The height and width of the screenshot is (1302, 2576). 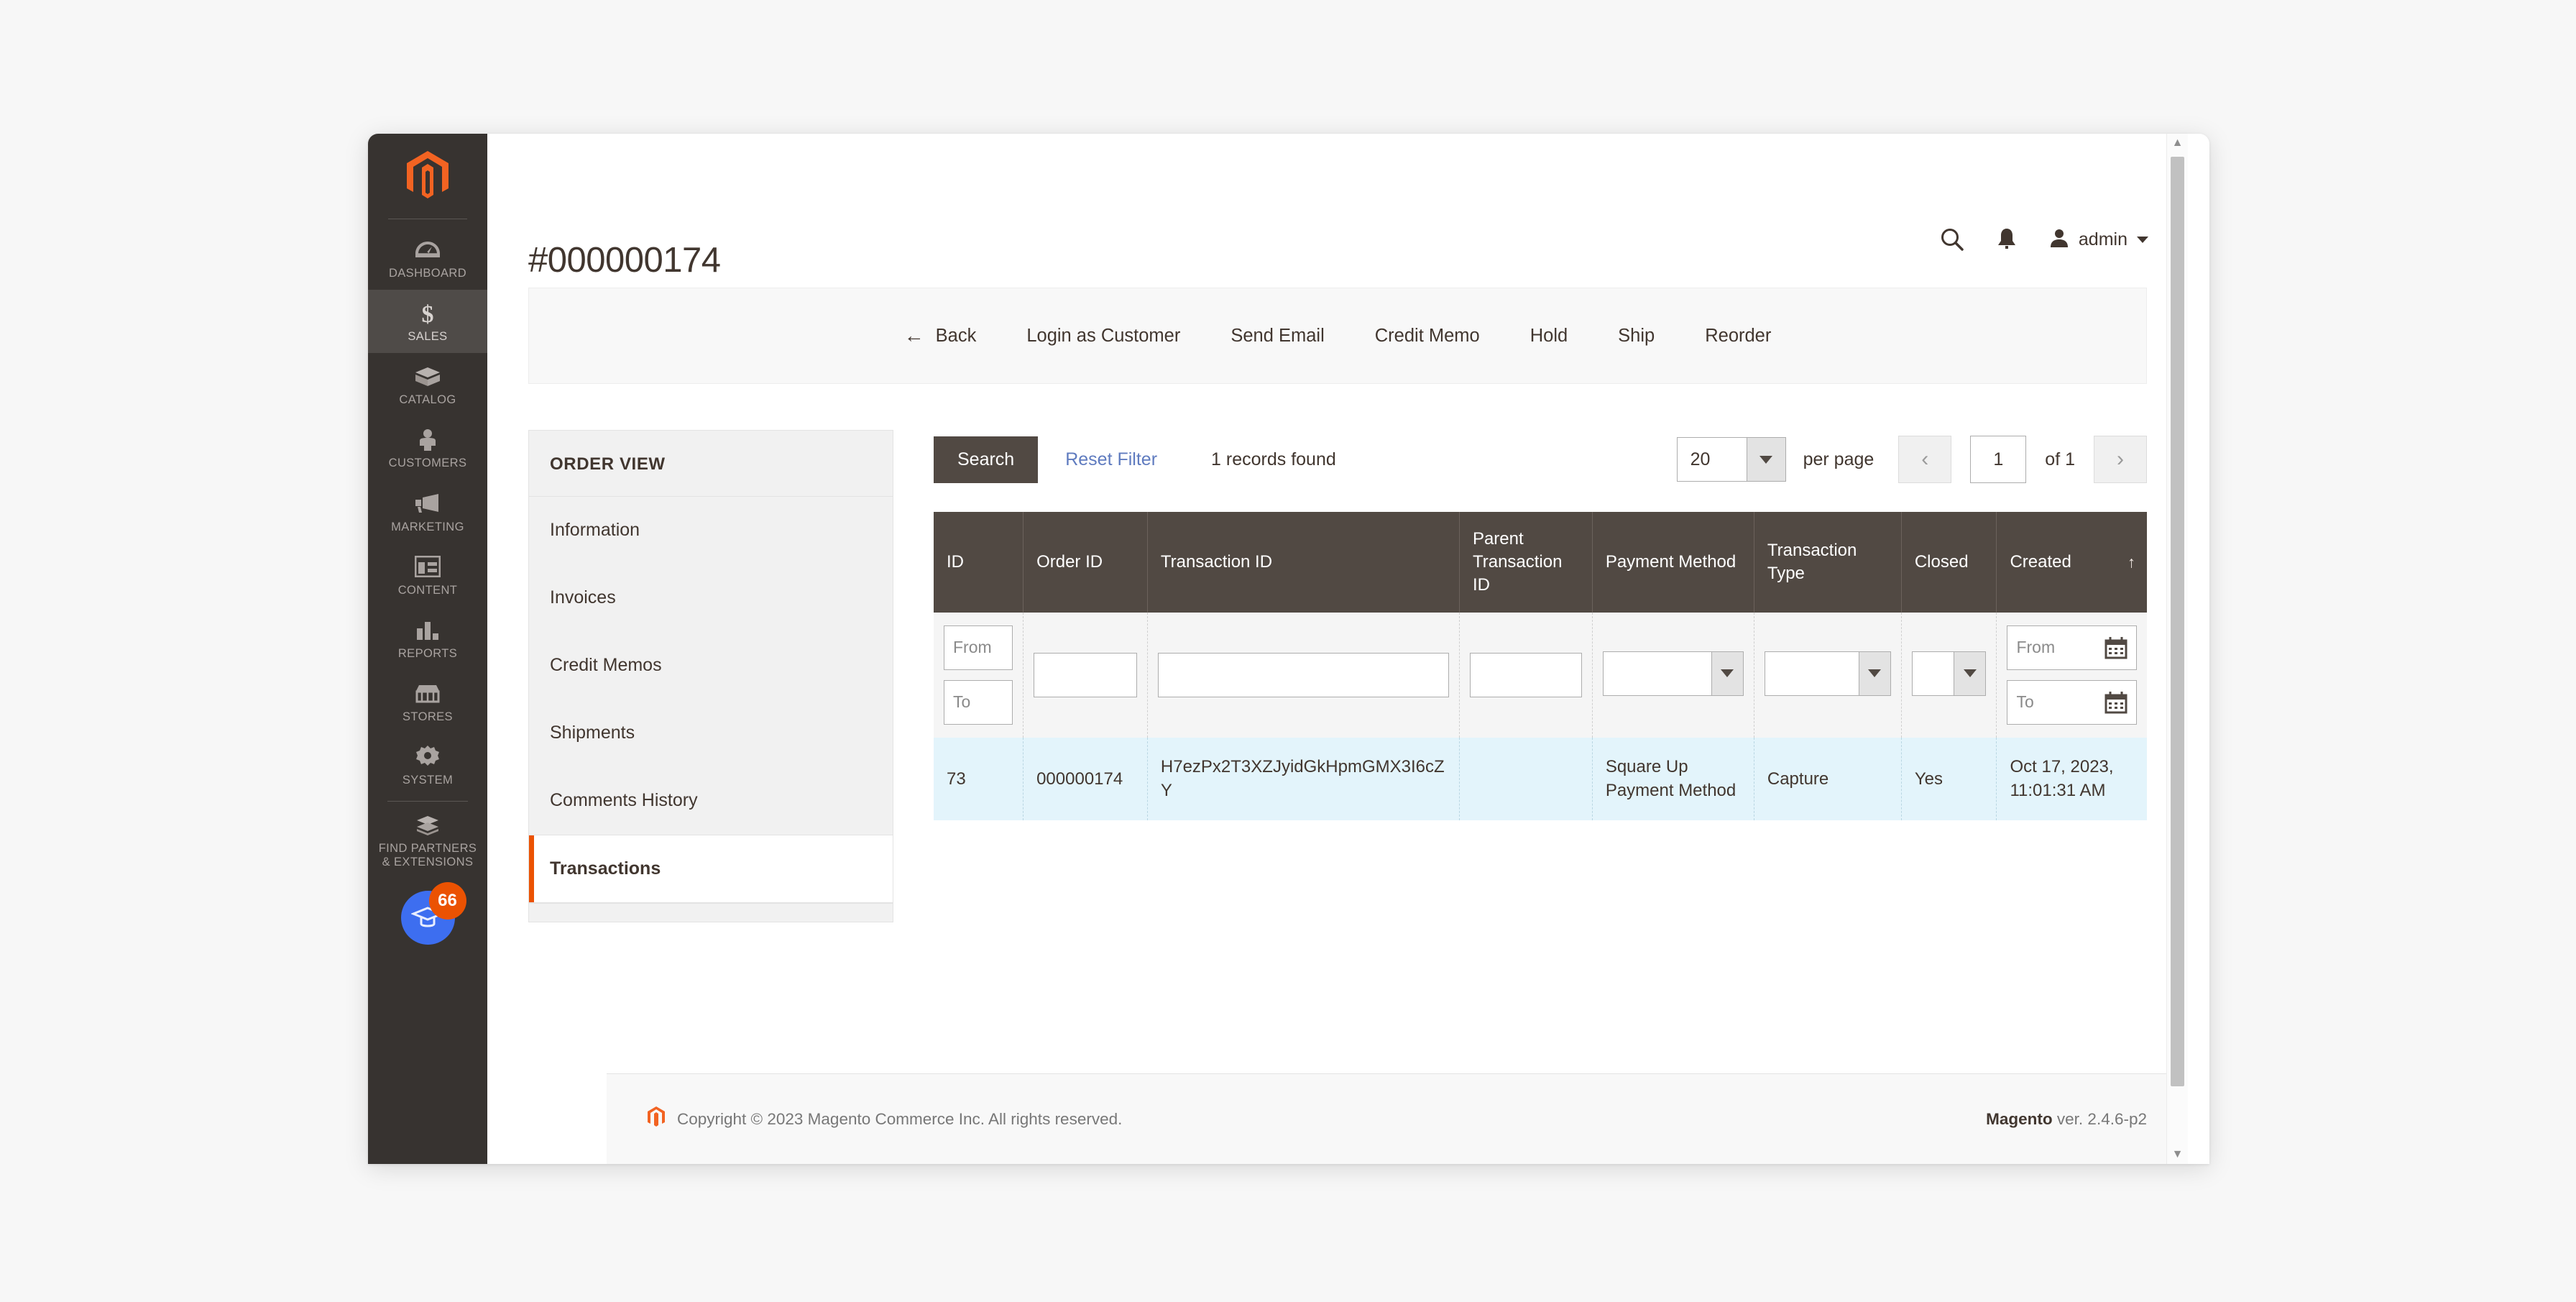 I want to click on filter-order-id, so click(x=1085, y=674).